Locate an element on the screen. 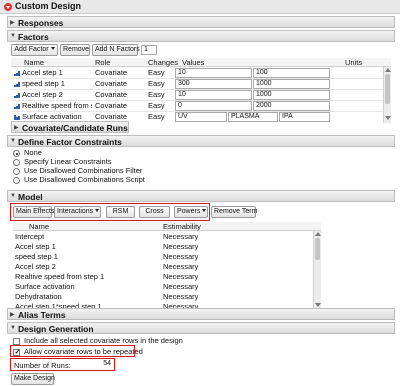  remove-factor-button: Remove is located at coordinates (75, 50).